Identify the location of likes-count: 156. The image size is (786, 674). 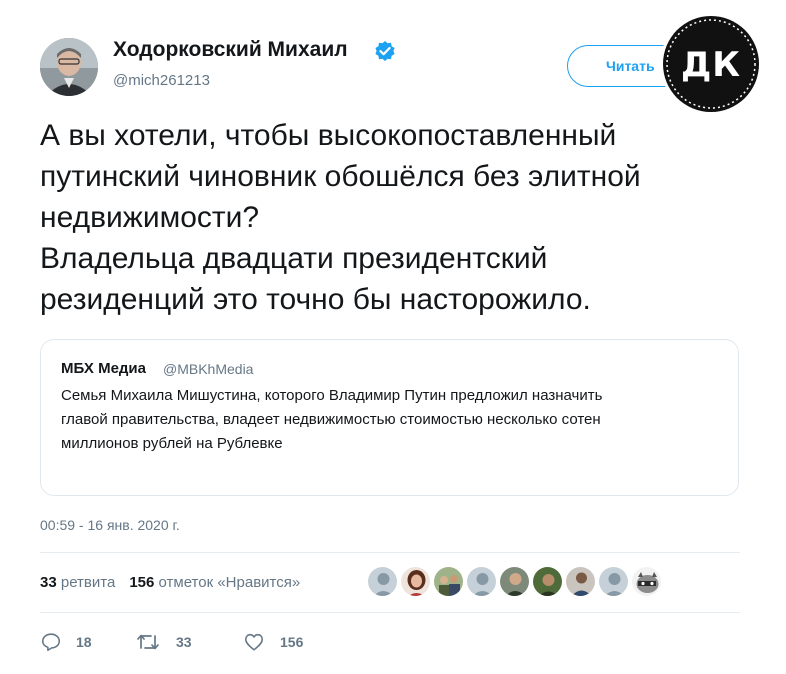
(142, 582).